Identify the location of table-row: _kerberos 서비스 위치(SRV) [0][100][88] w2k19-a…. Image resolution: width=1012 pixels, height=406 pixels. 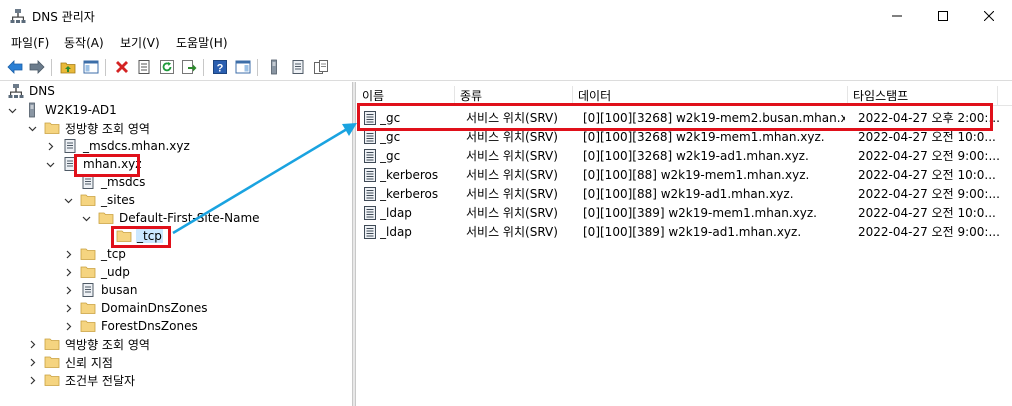
(684, 194).